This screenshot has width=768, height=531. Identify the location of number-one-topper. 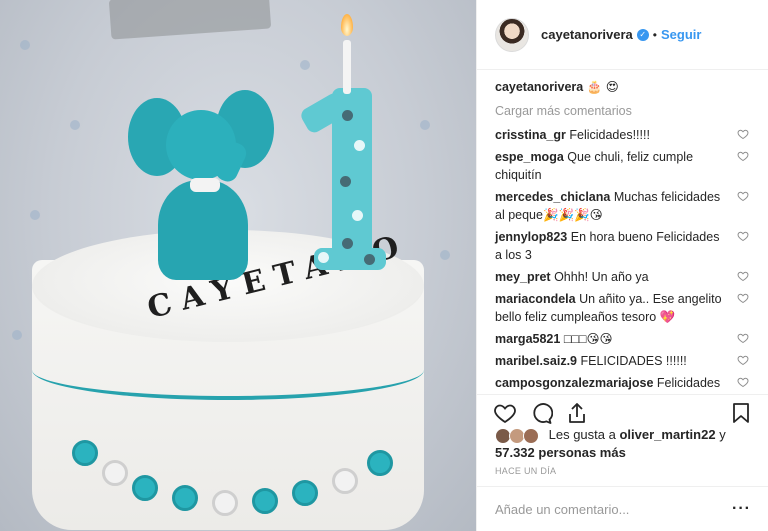
(340, 177).